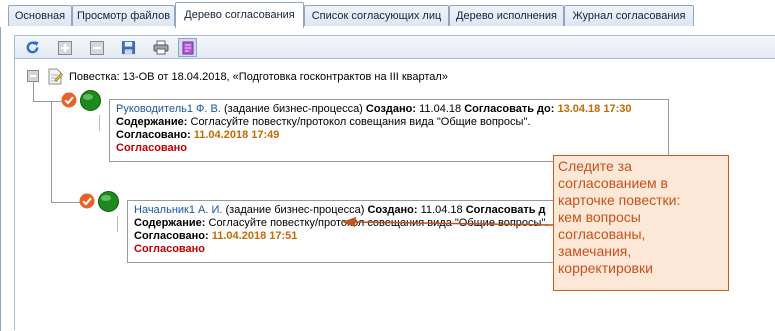 The width and height of the screenshot is (775, 331). What do you see at coordinates (376, 15) in the screenshot?
I see `tab-approvers-list: Список согласующих лиц` at bounding box center [376, 15].